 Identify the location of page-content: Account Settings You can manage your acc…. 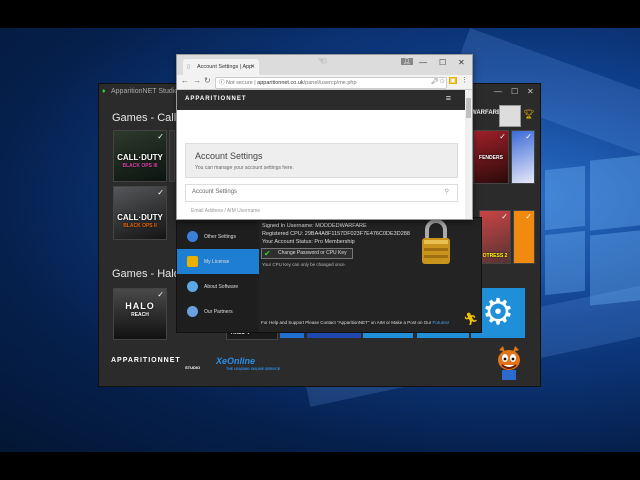
(321, 164).